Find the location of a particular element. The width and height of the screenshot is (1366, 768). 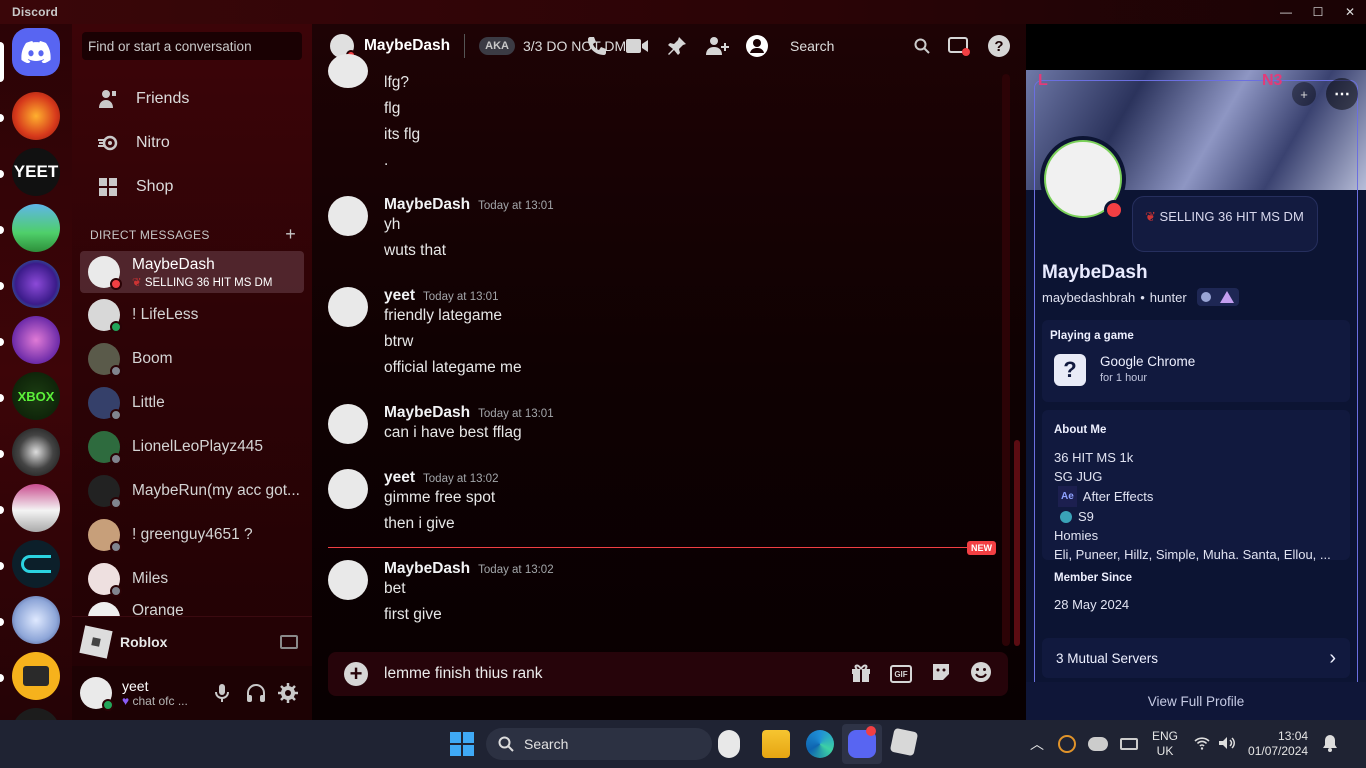

dm-item: Miles is located at coordinates (192, 579).